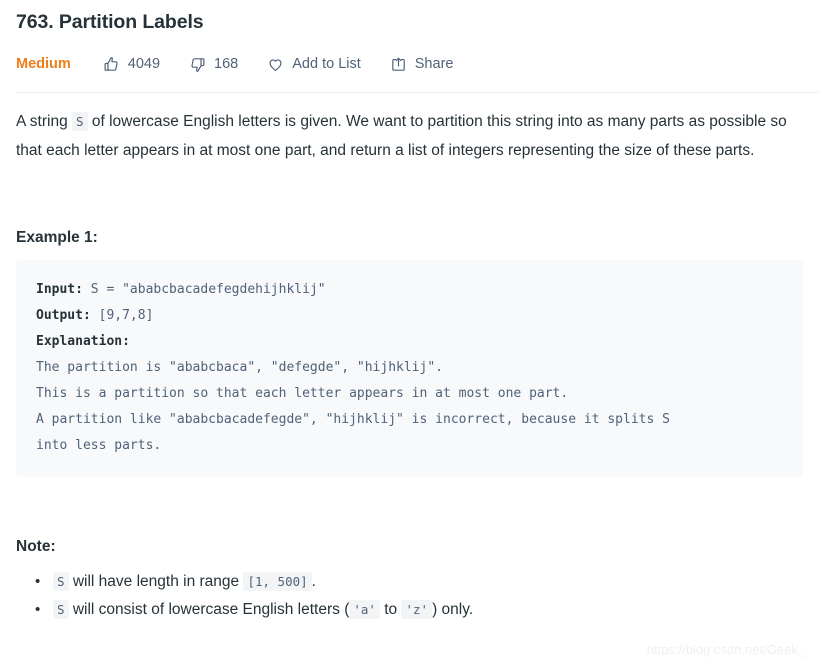  I want to click on watermark: https://blog.csdn.net/Geek_, so click(725, 649).